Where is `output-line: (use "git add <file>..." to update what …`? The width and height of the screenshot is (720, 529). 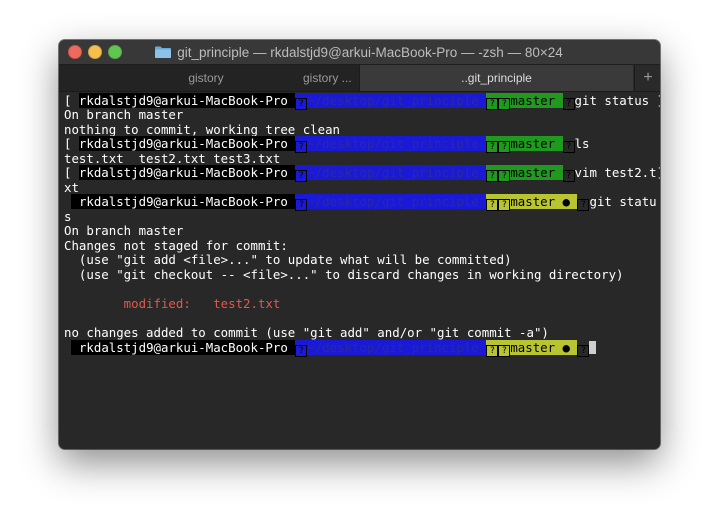 output-line: (use "git add <file>..." to update what … is located at coordinates (288, 259).